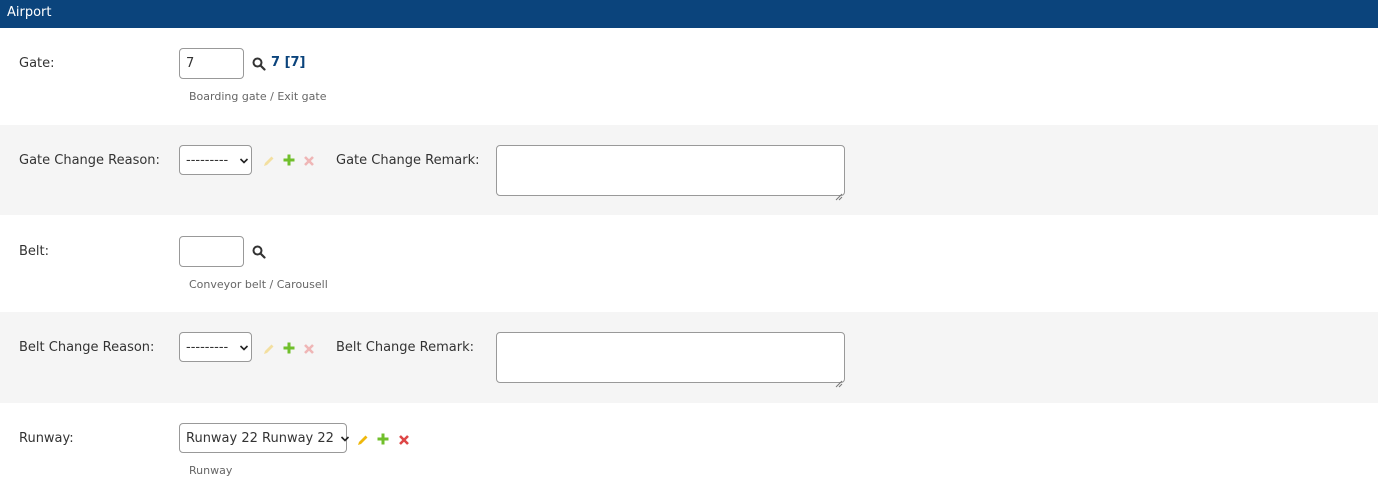 The width and height of the screenshot is (1378, 485). I want to click on gate-change-reason-label: Gate Change Reason:, so click(89, 160).